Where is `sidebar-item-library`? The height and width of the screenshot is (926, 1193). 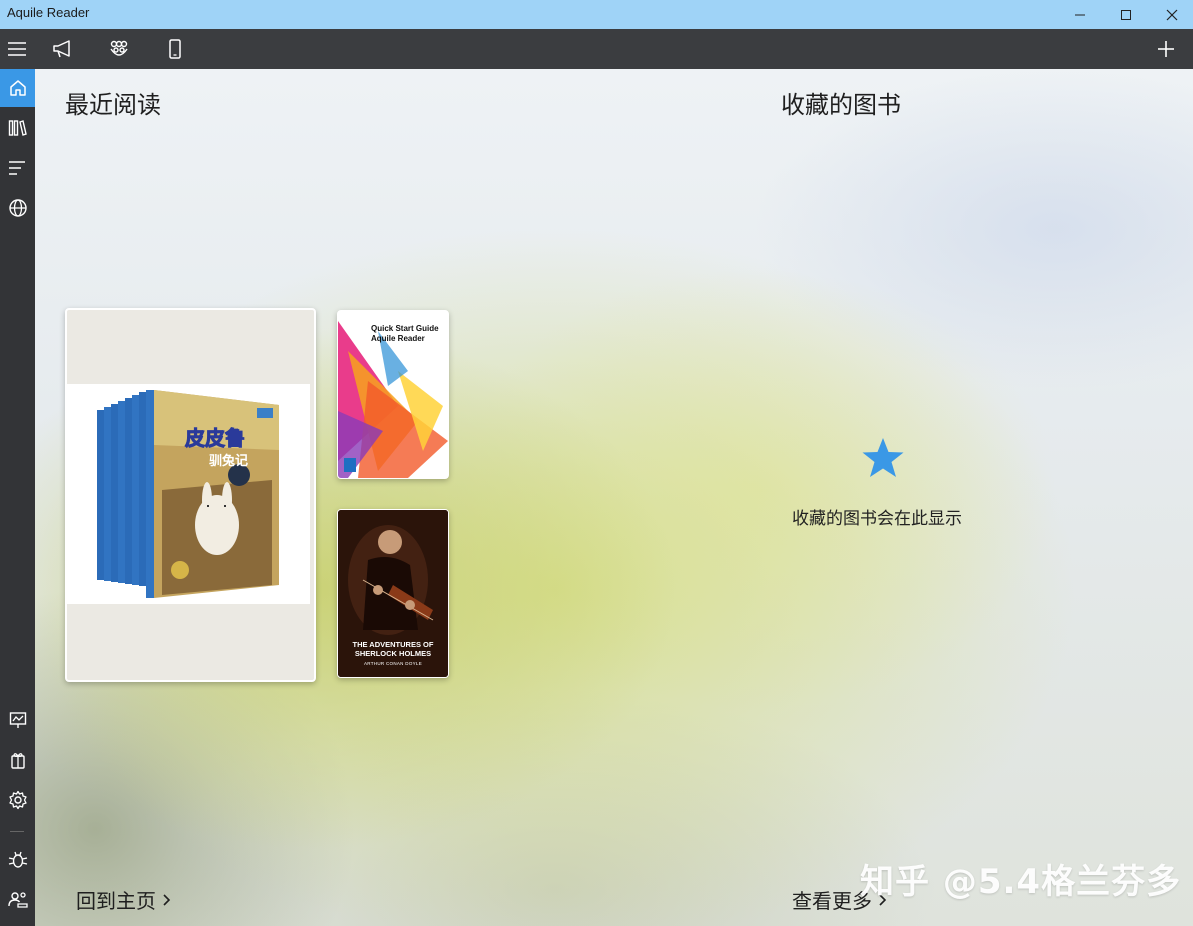 sidebar-item-library is located at coordinates (17, 128).